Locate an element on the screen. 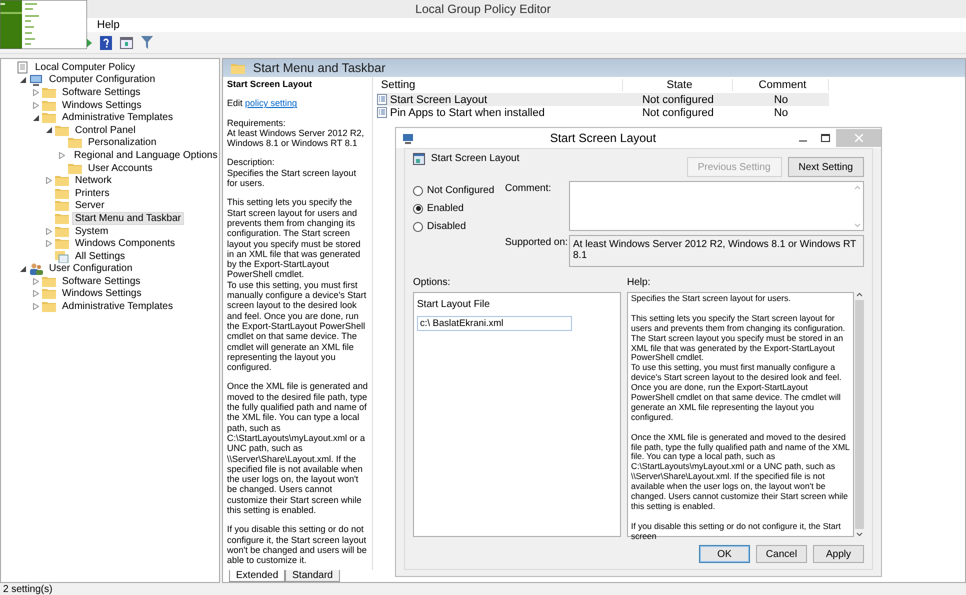 The image size is (966, 595). description-title: Start Screen Layout is located at coordinates (270, 84).